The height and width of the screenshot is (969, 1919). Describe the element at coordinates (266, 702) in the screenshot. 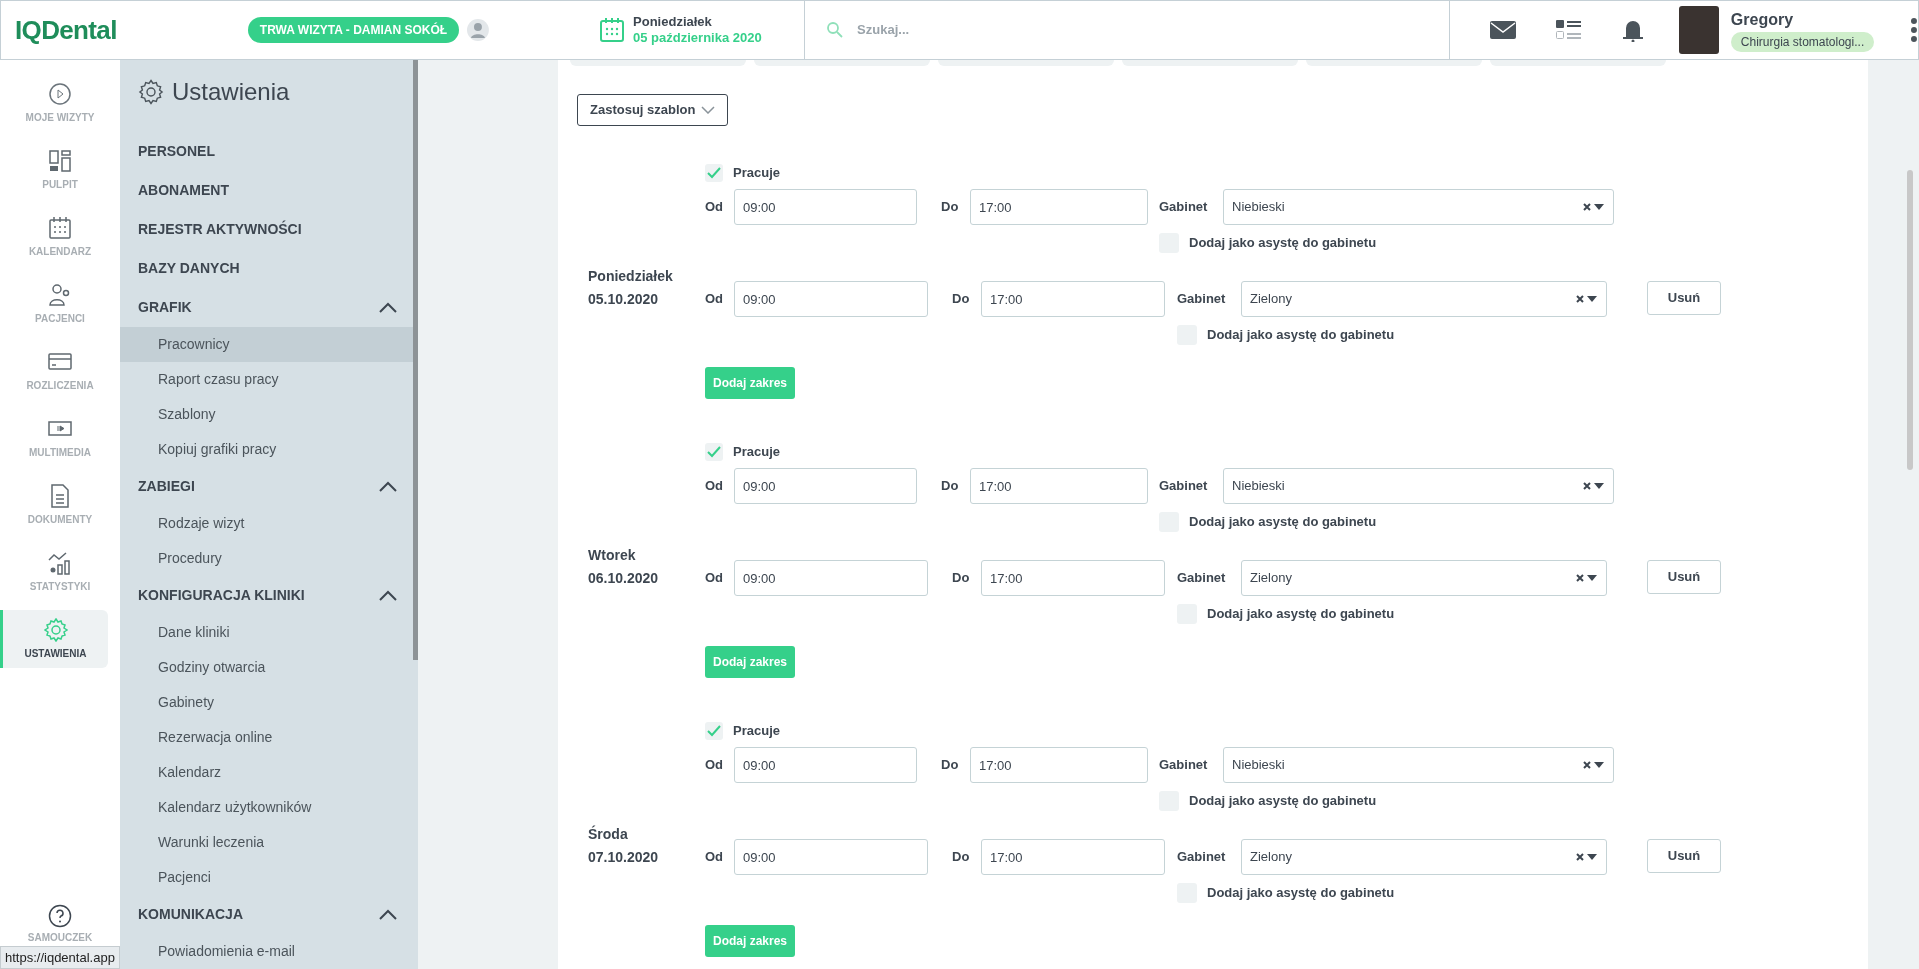

I see `settings-item: Gabinety` at that location.